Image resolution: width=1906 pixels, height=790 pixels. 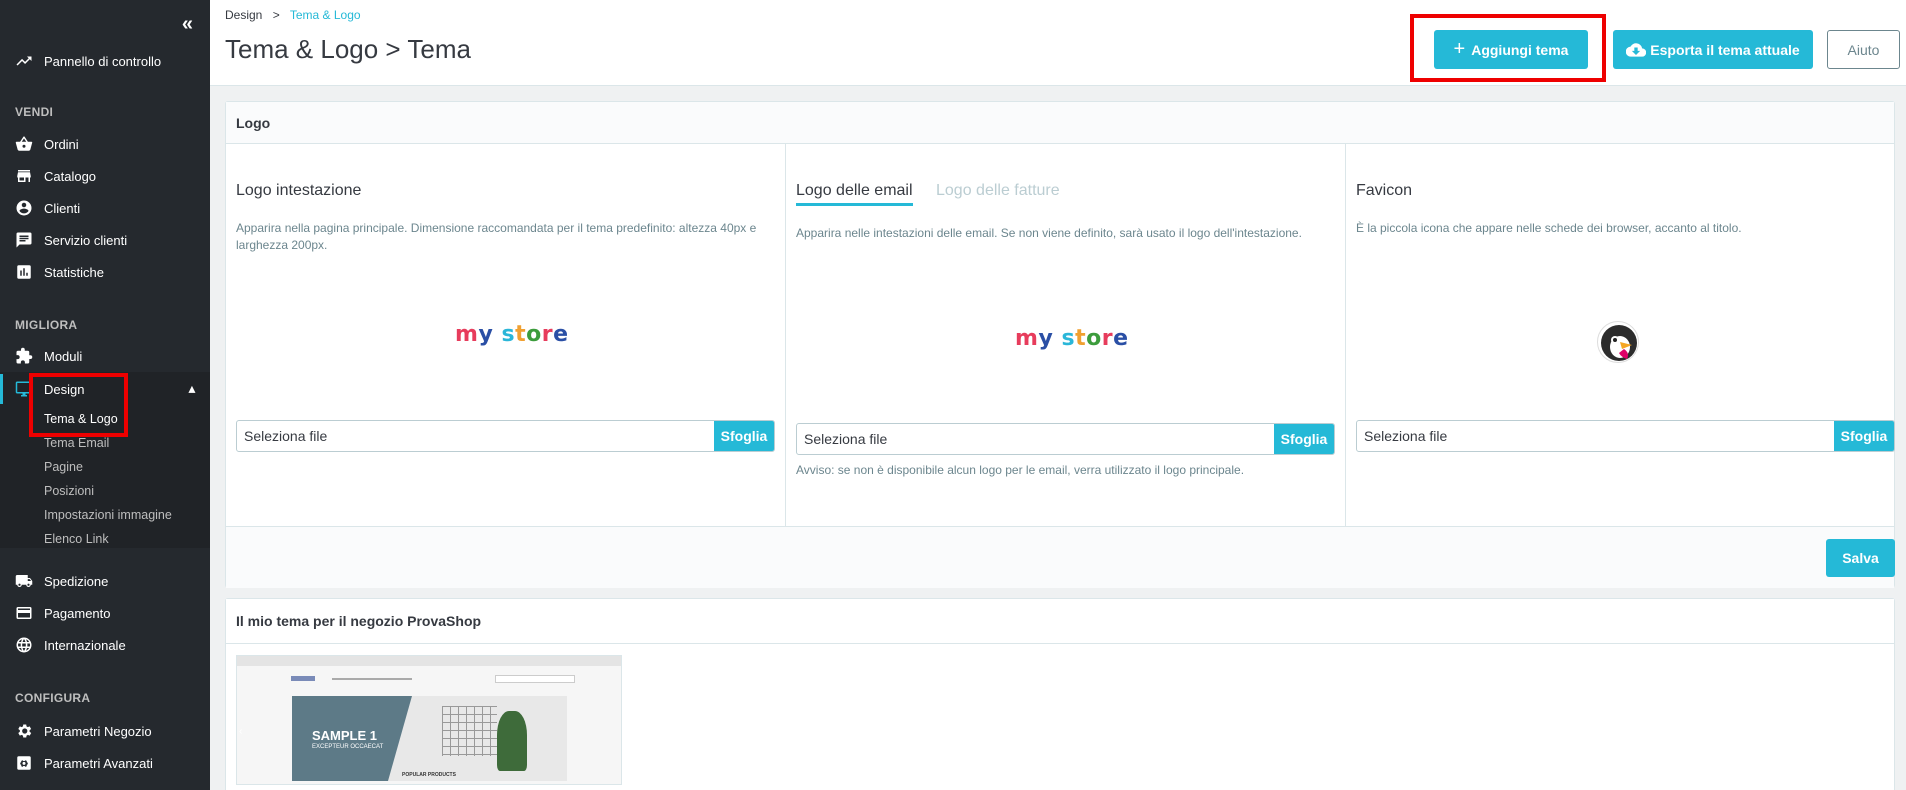 I want to click on nav-statistics-label: Statistiche, so click(x=74, y=272).